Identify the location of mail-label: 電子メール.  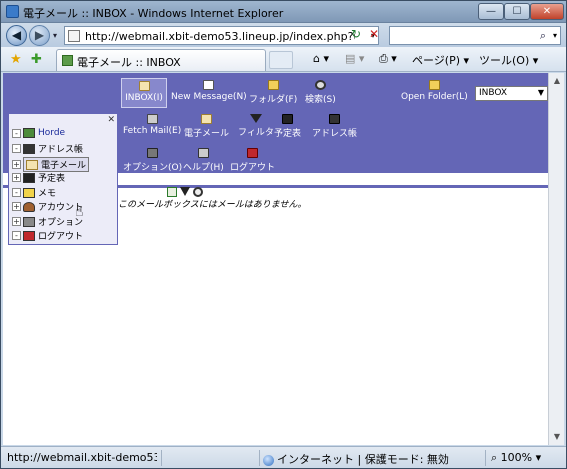
(207, 134).